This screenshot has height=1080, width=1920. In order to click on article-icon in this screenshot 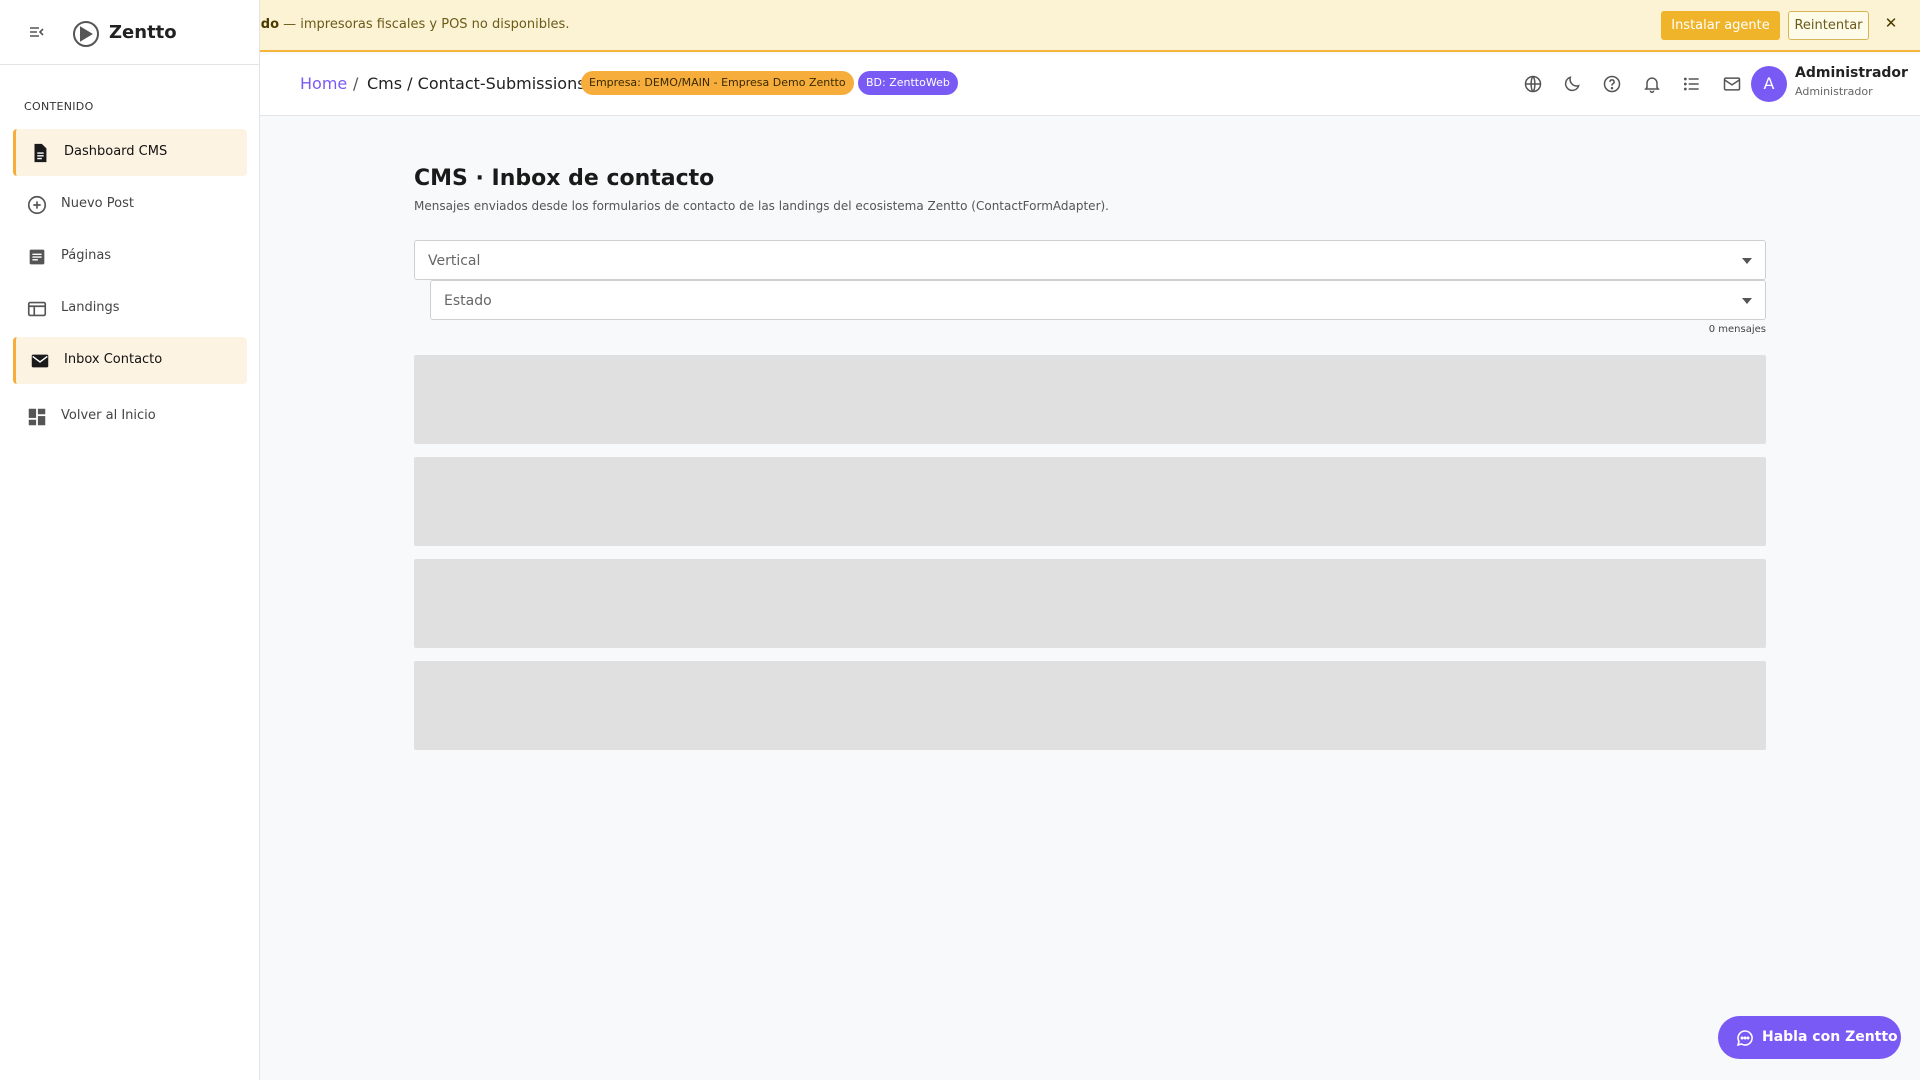, I will do `click(37, 257)`.